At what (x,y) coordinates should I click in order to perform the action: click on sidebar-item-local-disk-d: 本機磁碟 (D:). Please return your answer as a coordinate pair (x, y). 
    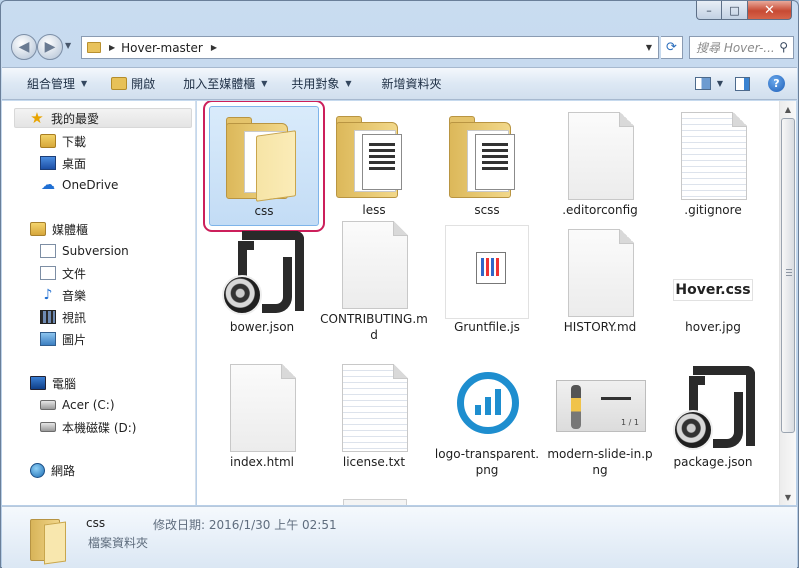
    Looking at the image, I should click on (88, 427).